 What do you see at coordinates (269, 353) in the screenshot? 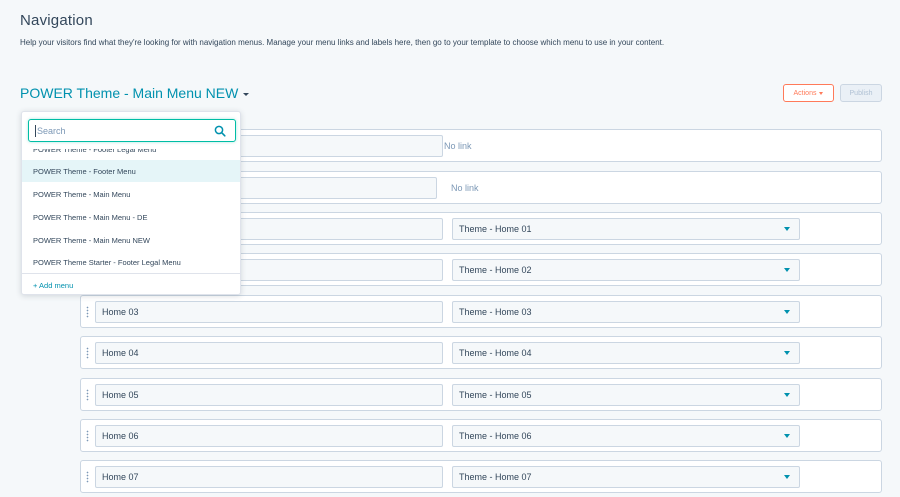
I see `menu-item-label-input: Home 04` at bounding box center [269, 353].